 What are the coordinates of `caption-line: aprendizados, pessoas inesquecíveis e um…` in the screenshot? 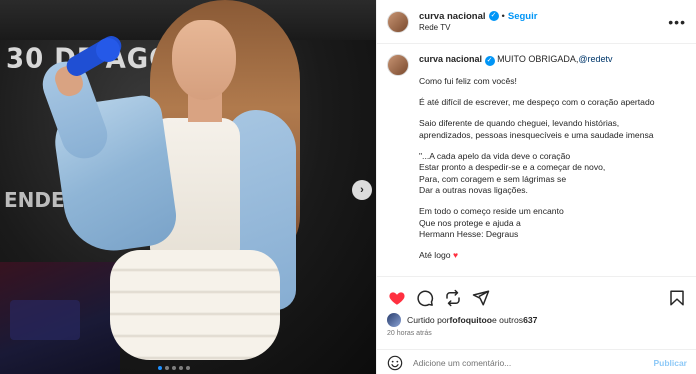 It's located at (536, 134).